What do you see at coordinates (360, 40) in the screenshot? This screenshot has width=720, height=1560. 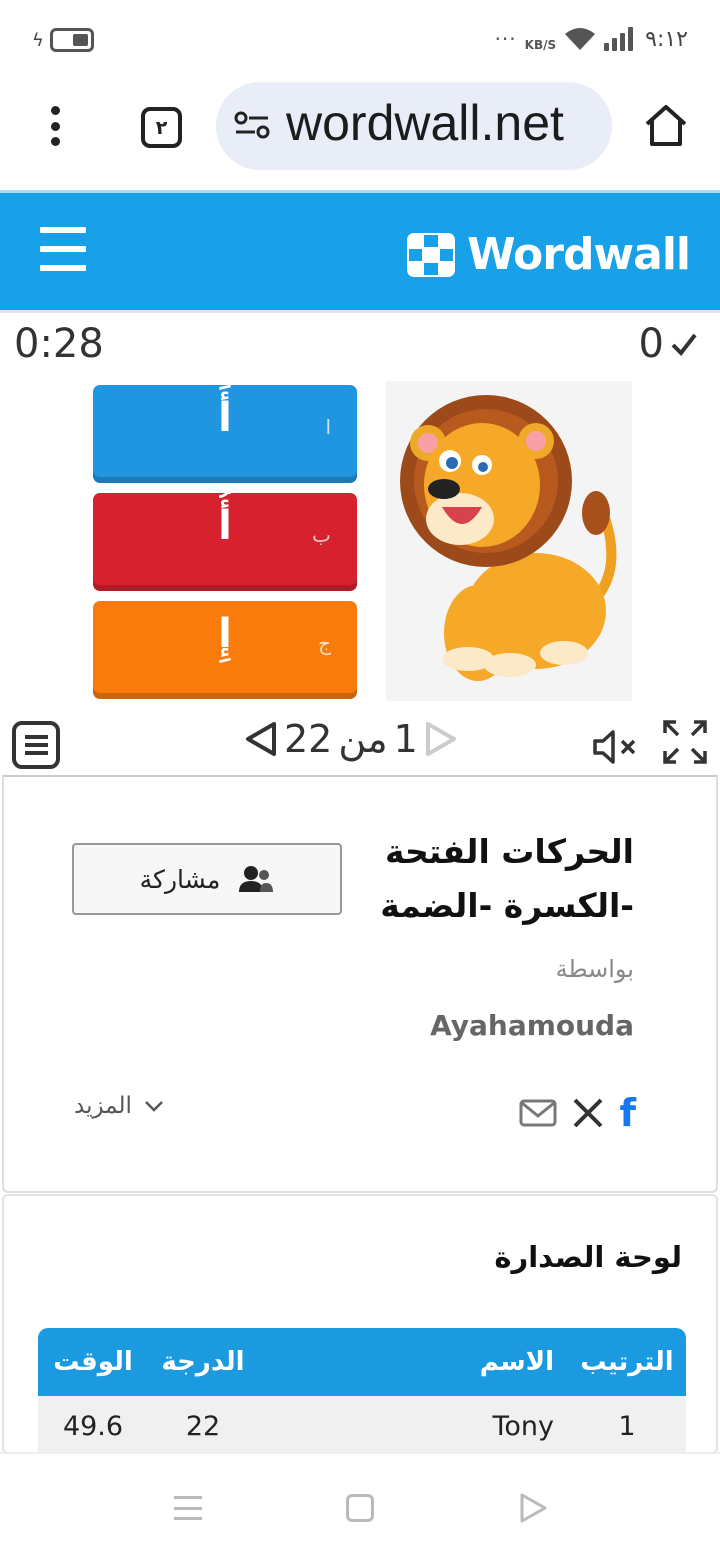 I see `status-bar: ϟ ··· KB/S ٩:١٢` at bounding box center [360, 40].